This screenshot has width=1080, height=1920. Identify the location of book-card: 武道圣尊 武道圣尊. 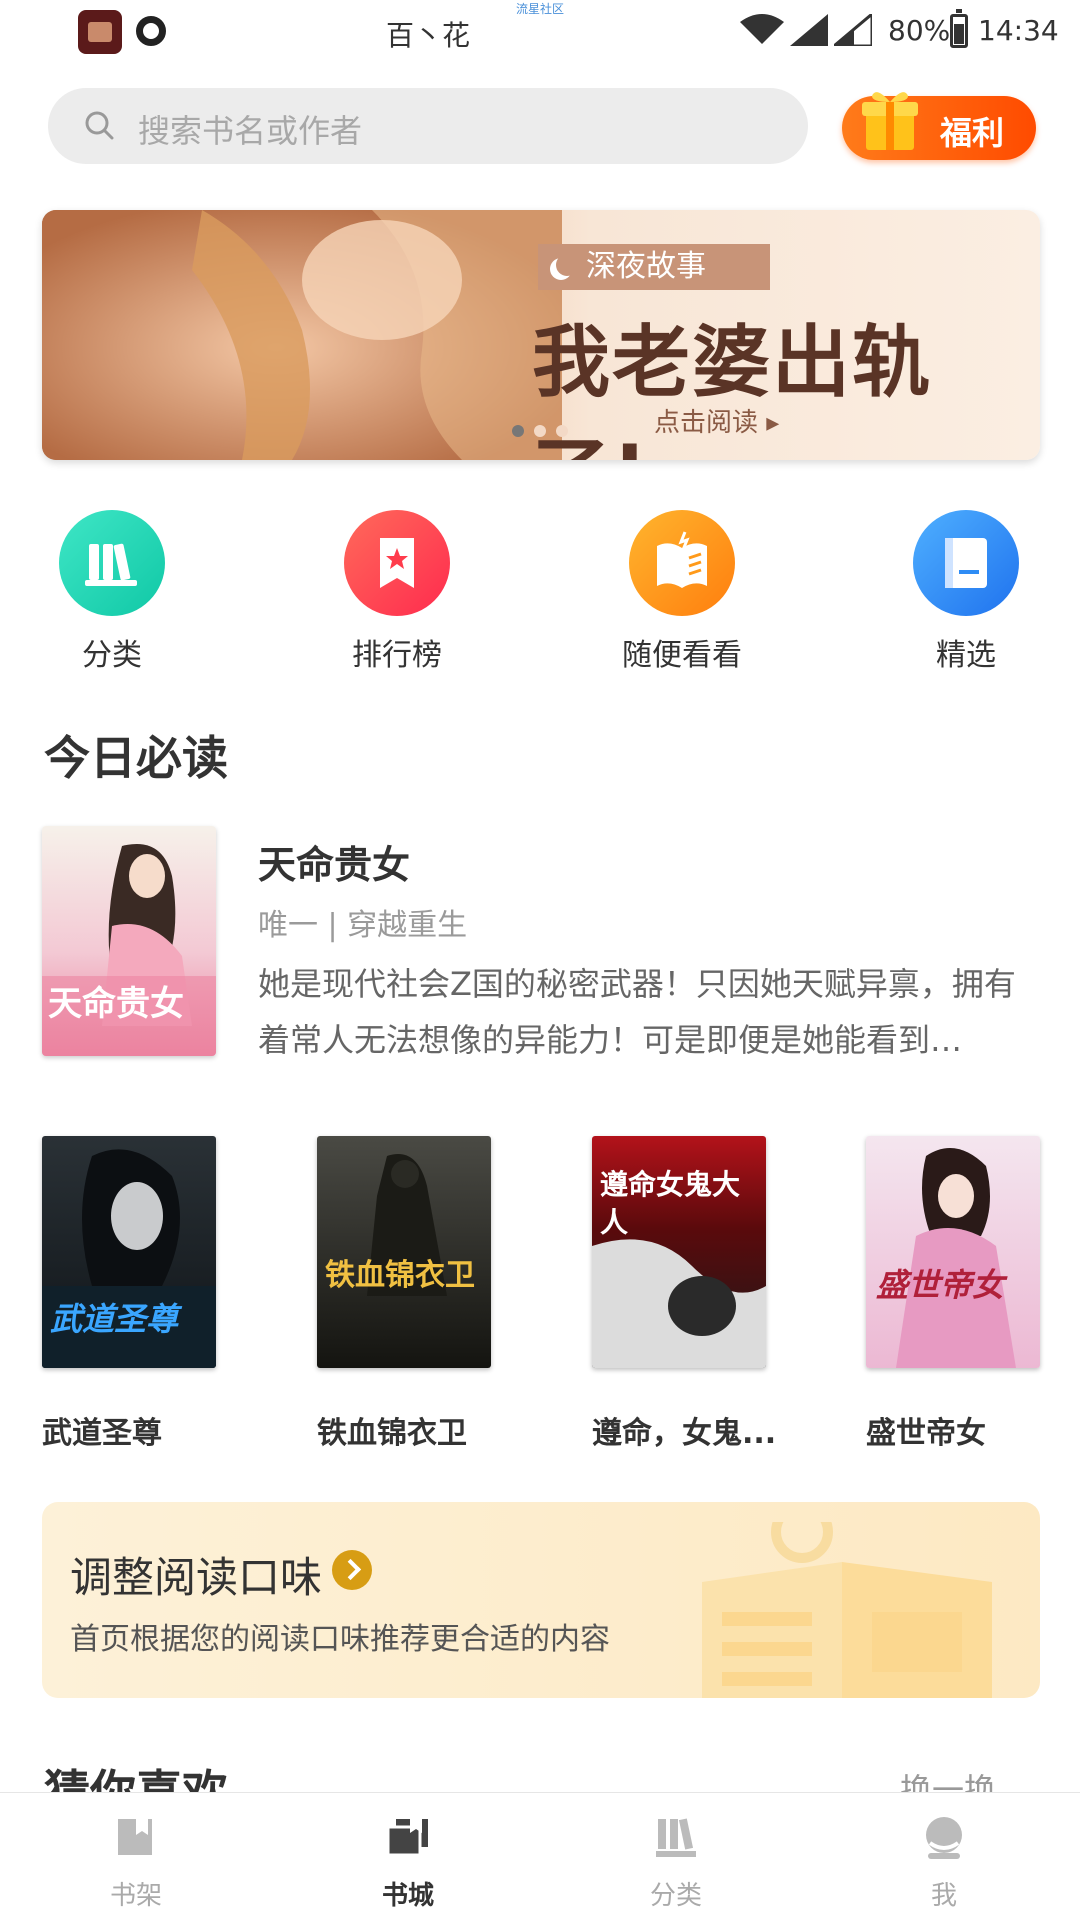
(130, 1294).